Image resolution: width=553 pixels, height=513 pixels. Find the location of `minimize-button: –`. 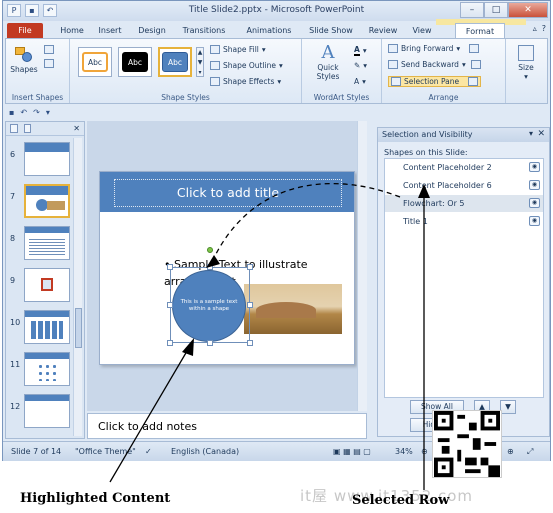

minimize-button: – is located at coordinates (472, 10).